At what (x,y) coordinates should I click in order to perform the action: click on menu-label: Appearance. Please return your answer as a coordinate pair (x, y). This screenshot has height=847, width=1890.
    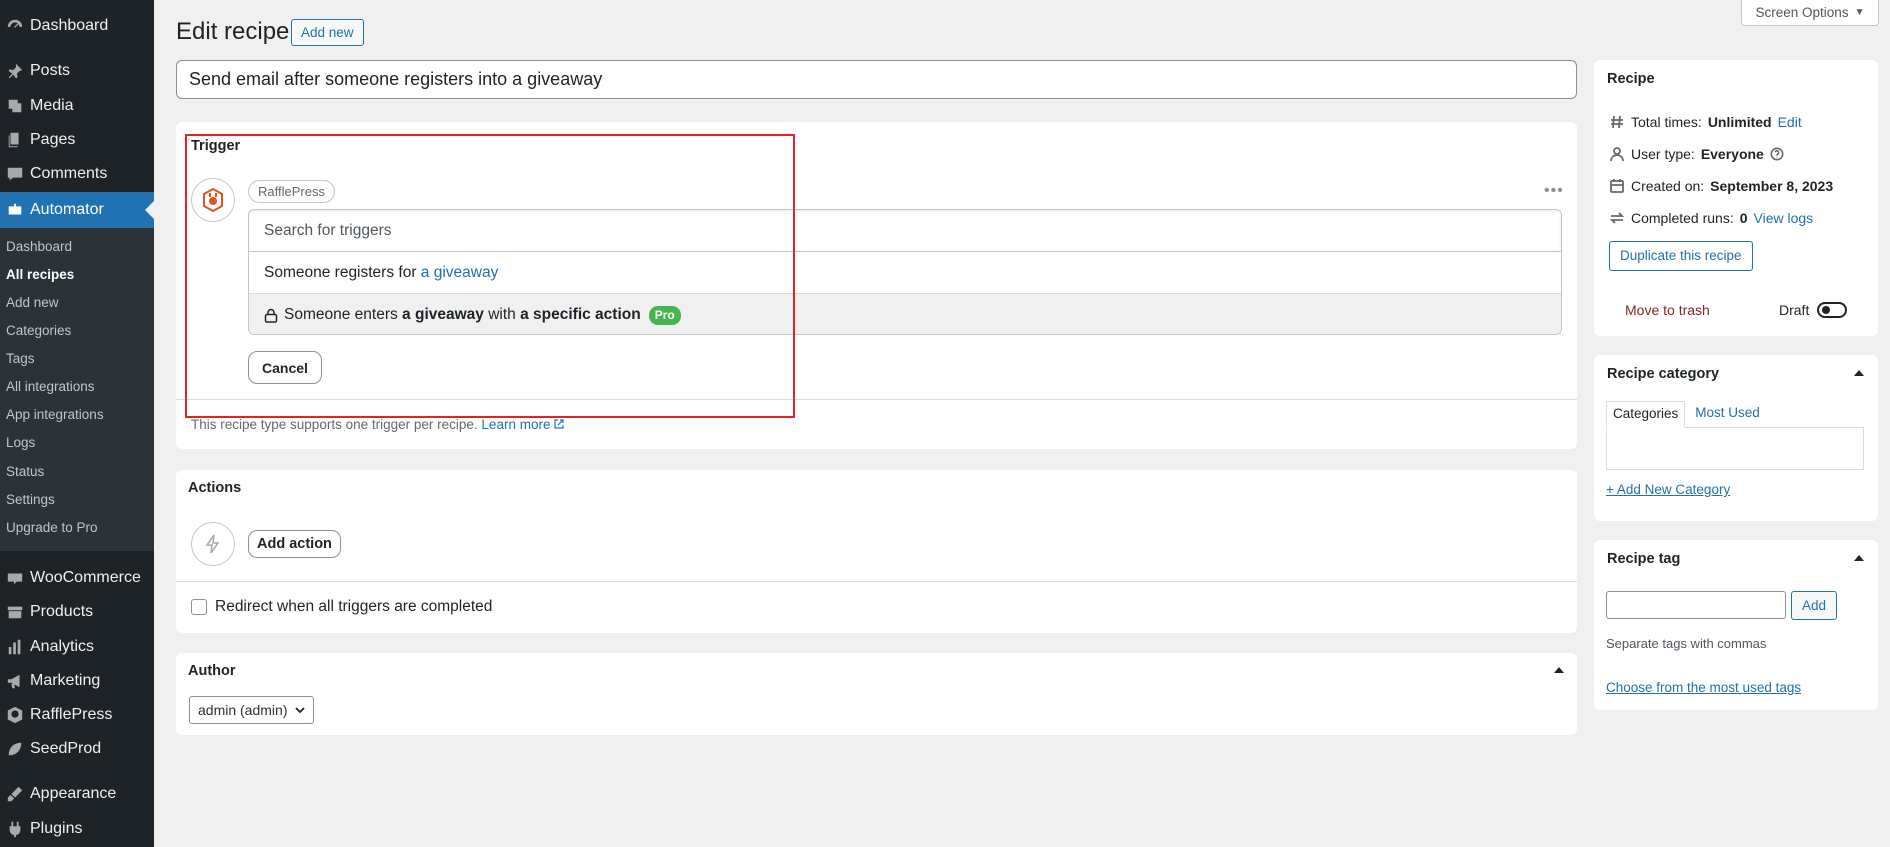
    Looking at the image, I should click on (73, 793).